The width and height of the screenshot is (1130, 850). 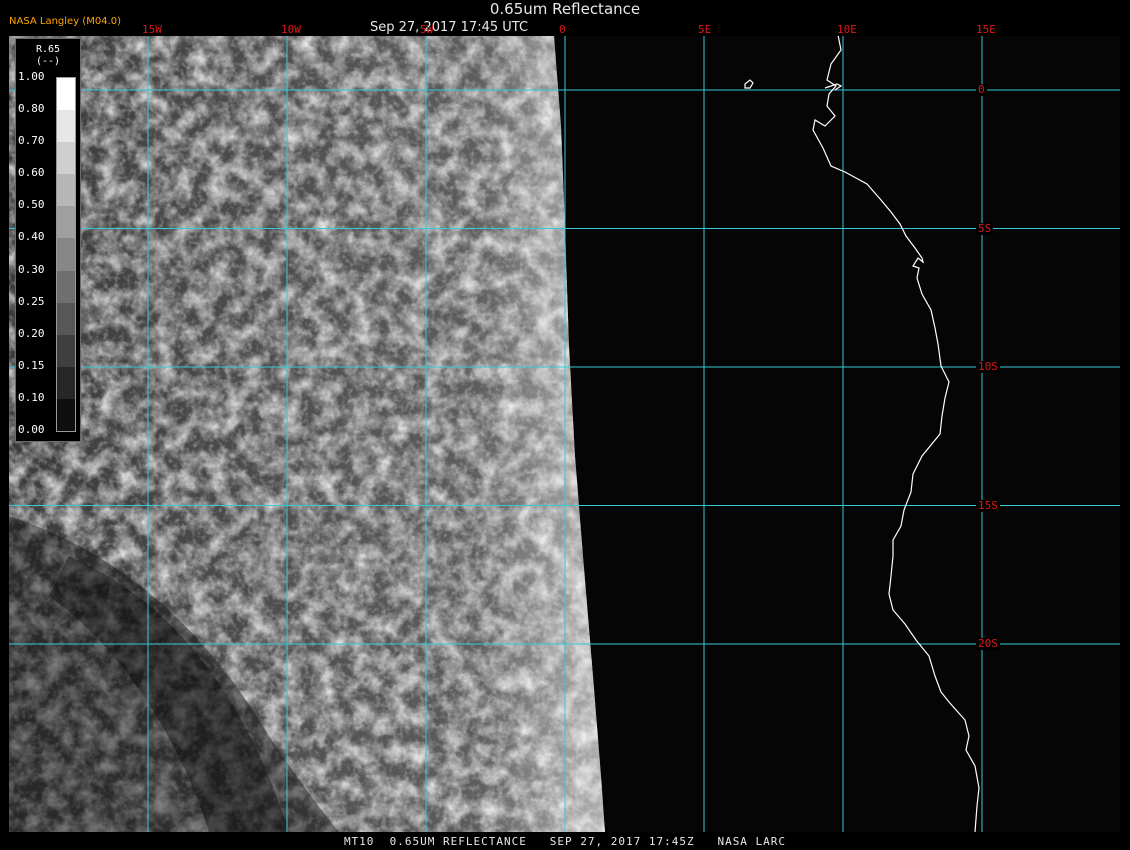 What do you see at coordinates (31, 173) in the screenshot?
I see `colorbar-tick-label: 0.60` at bounding box center [31, 173].